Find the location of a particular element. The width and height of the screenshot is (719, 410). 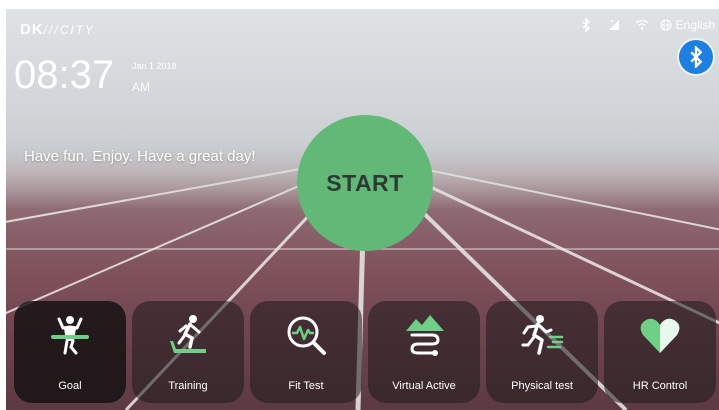

menu-tile-physical-test: Physical test is located at coordinates (542, 352).